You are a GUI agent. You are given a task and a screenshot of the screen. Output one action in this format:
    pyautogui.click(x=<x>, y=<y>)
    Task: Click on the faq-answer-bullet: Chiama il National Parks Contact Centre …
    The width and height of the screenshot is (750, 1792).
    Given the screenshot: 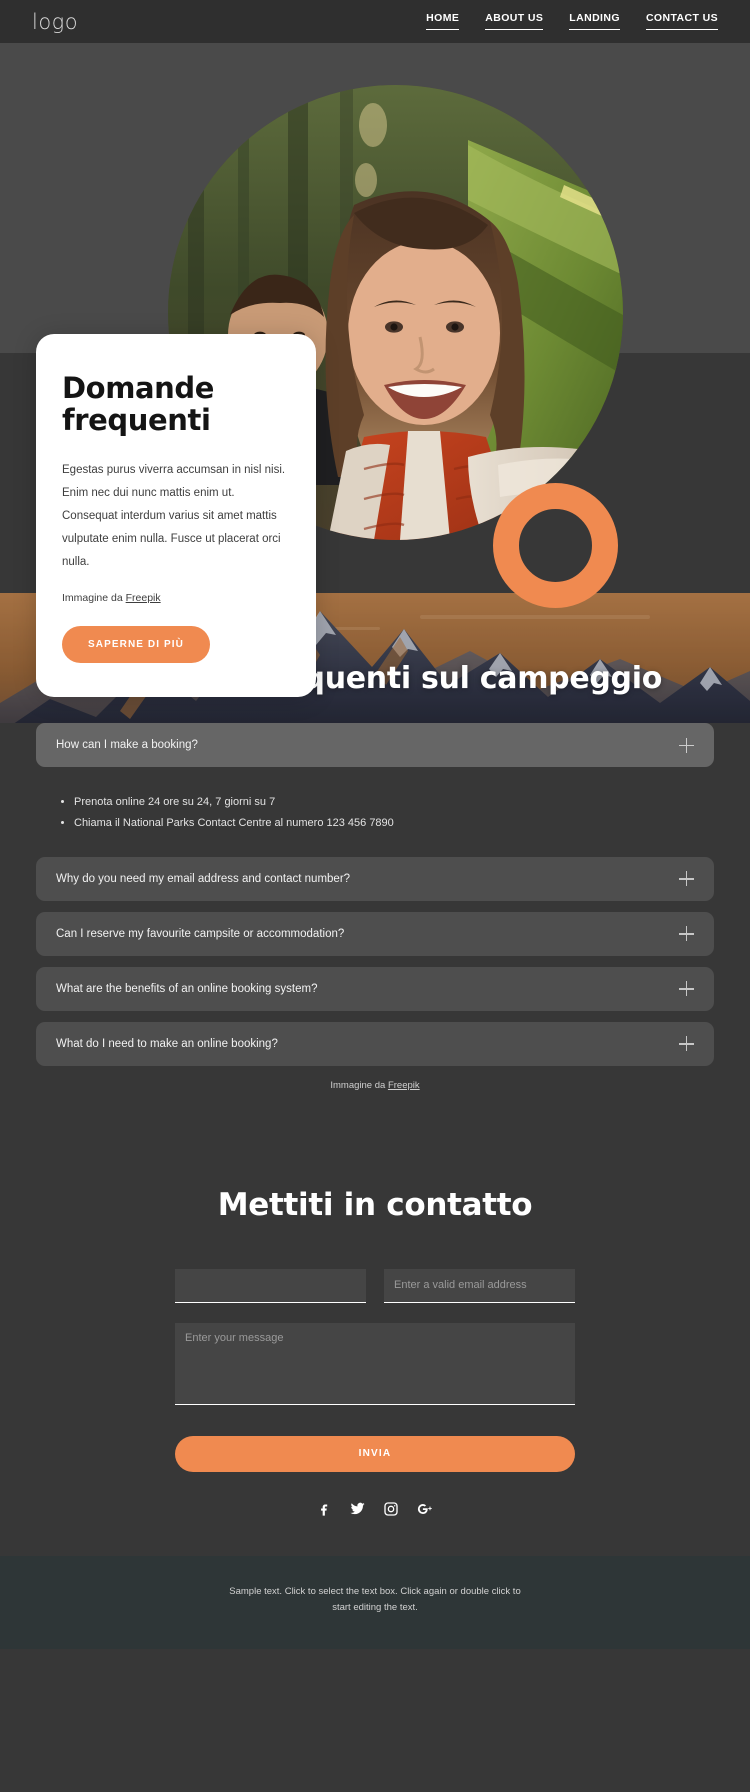 What is the action you would take?
    pyautogui.click(x=394, y=823)
    